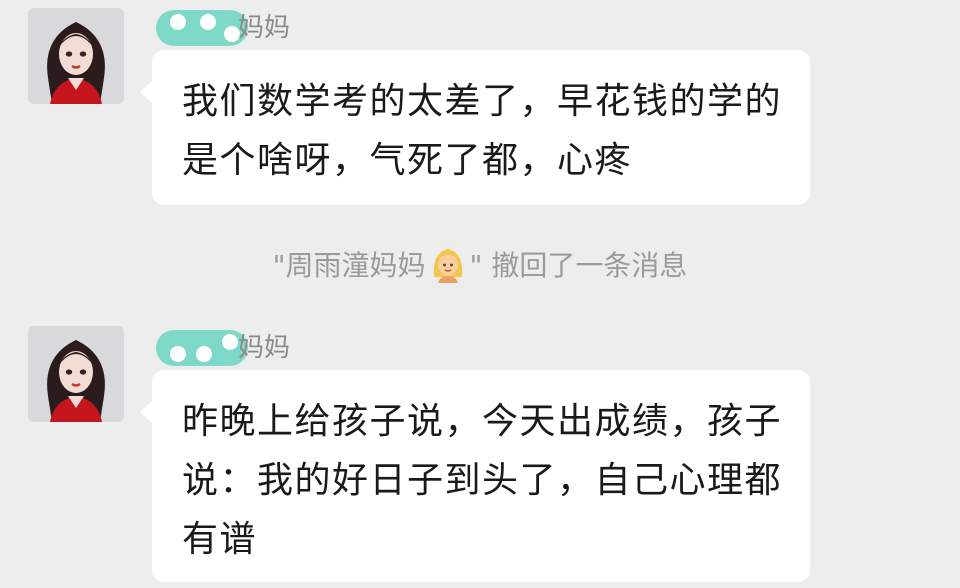 This screenshot has height=588, width=960. Describe the element at coordinates (585, 265) in the screenshot. I see `recall-action-text: 撤回了一条消息` at that location.